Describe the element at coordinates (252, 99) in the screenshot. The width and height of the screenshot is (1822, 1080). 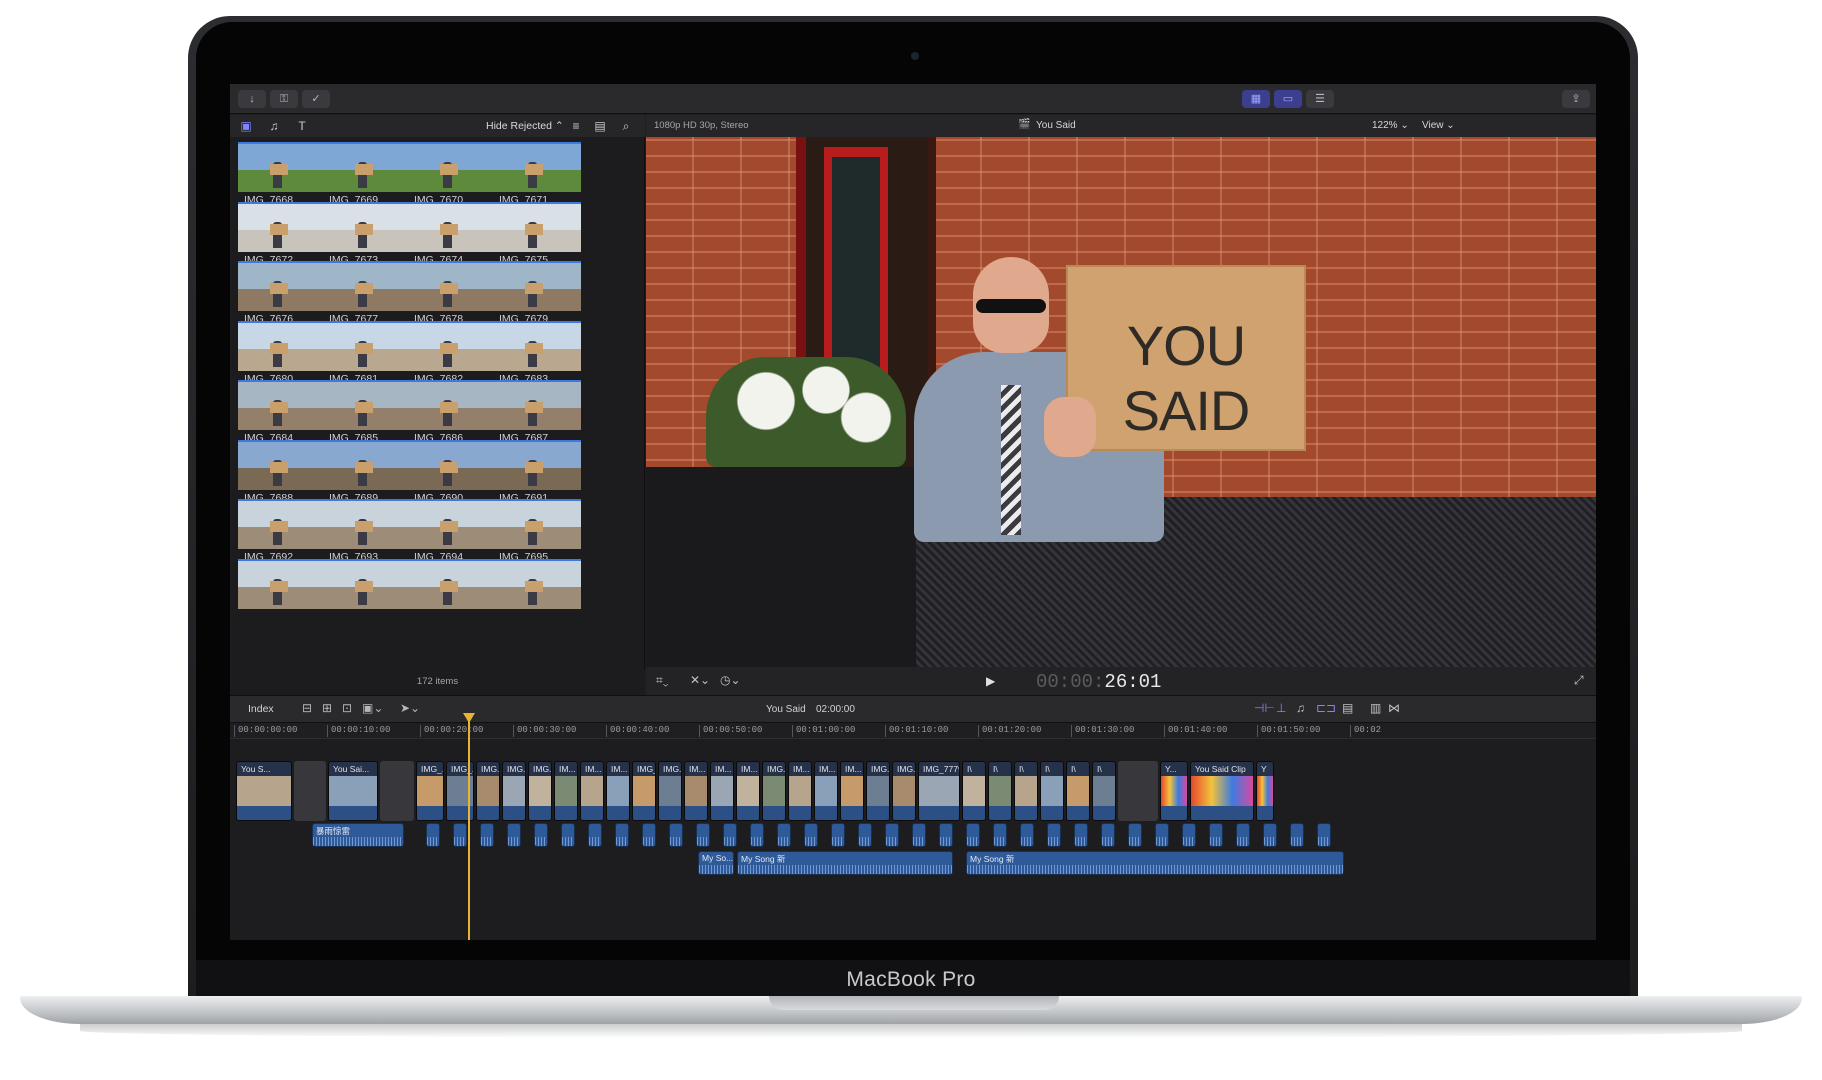
I see `import-icon: ↓` at that location.